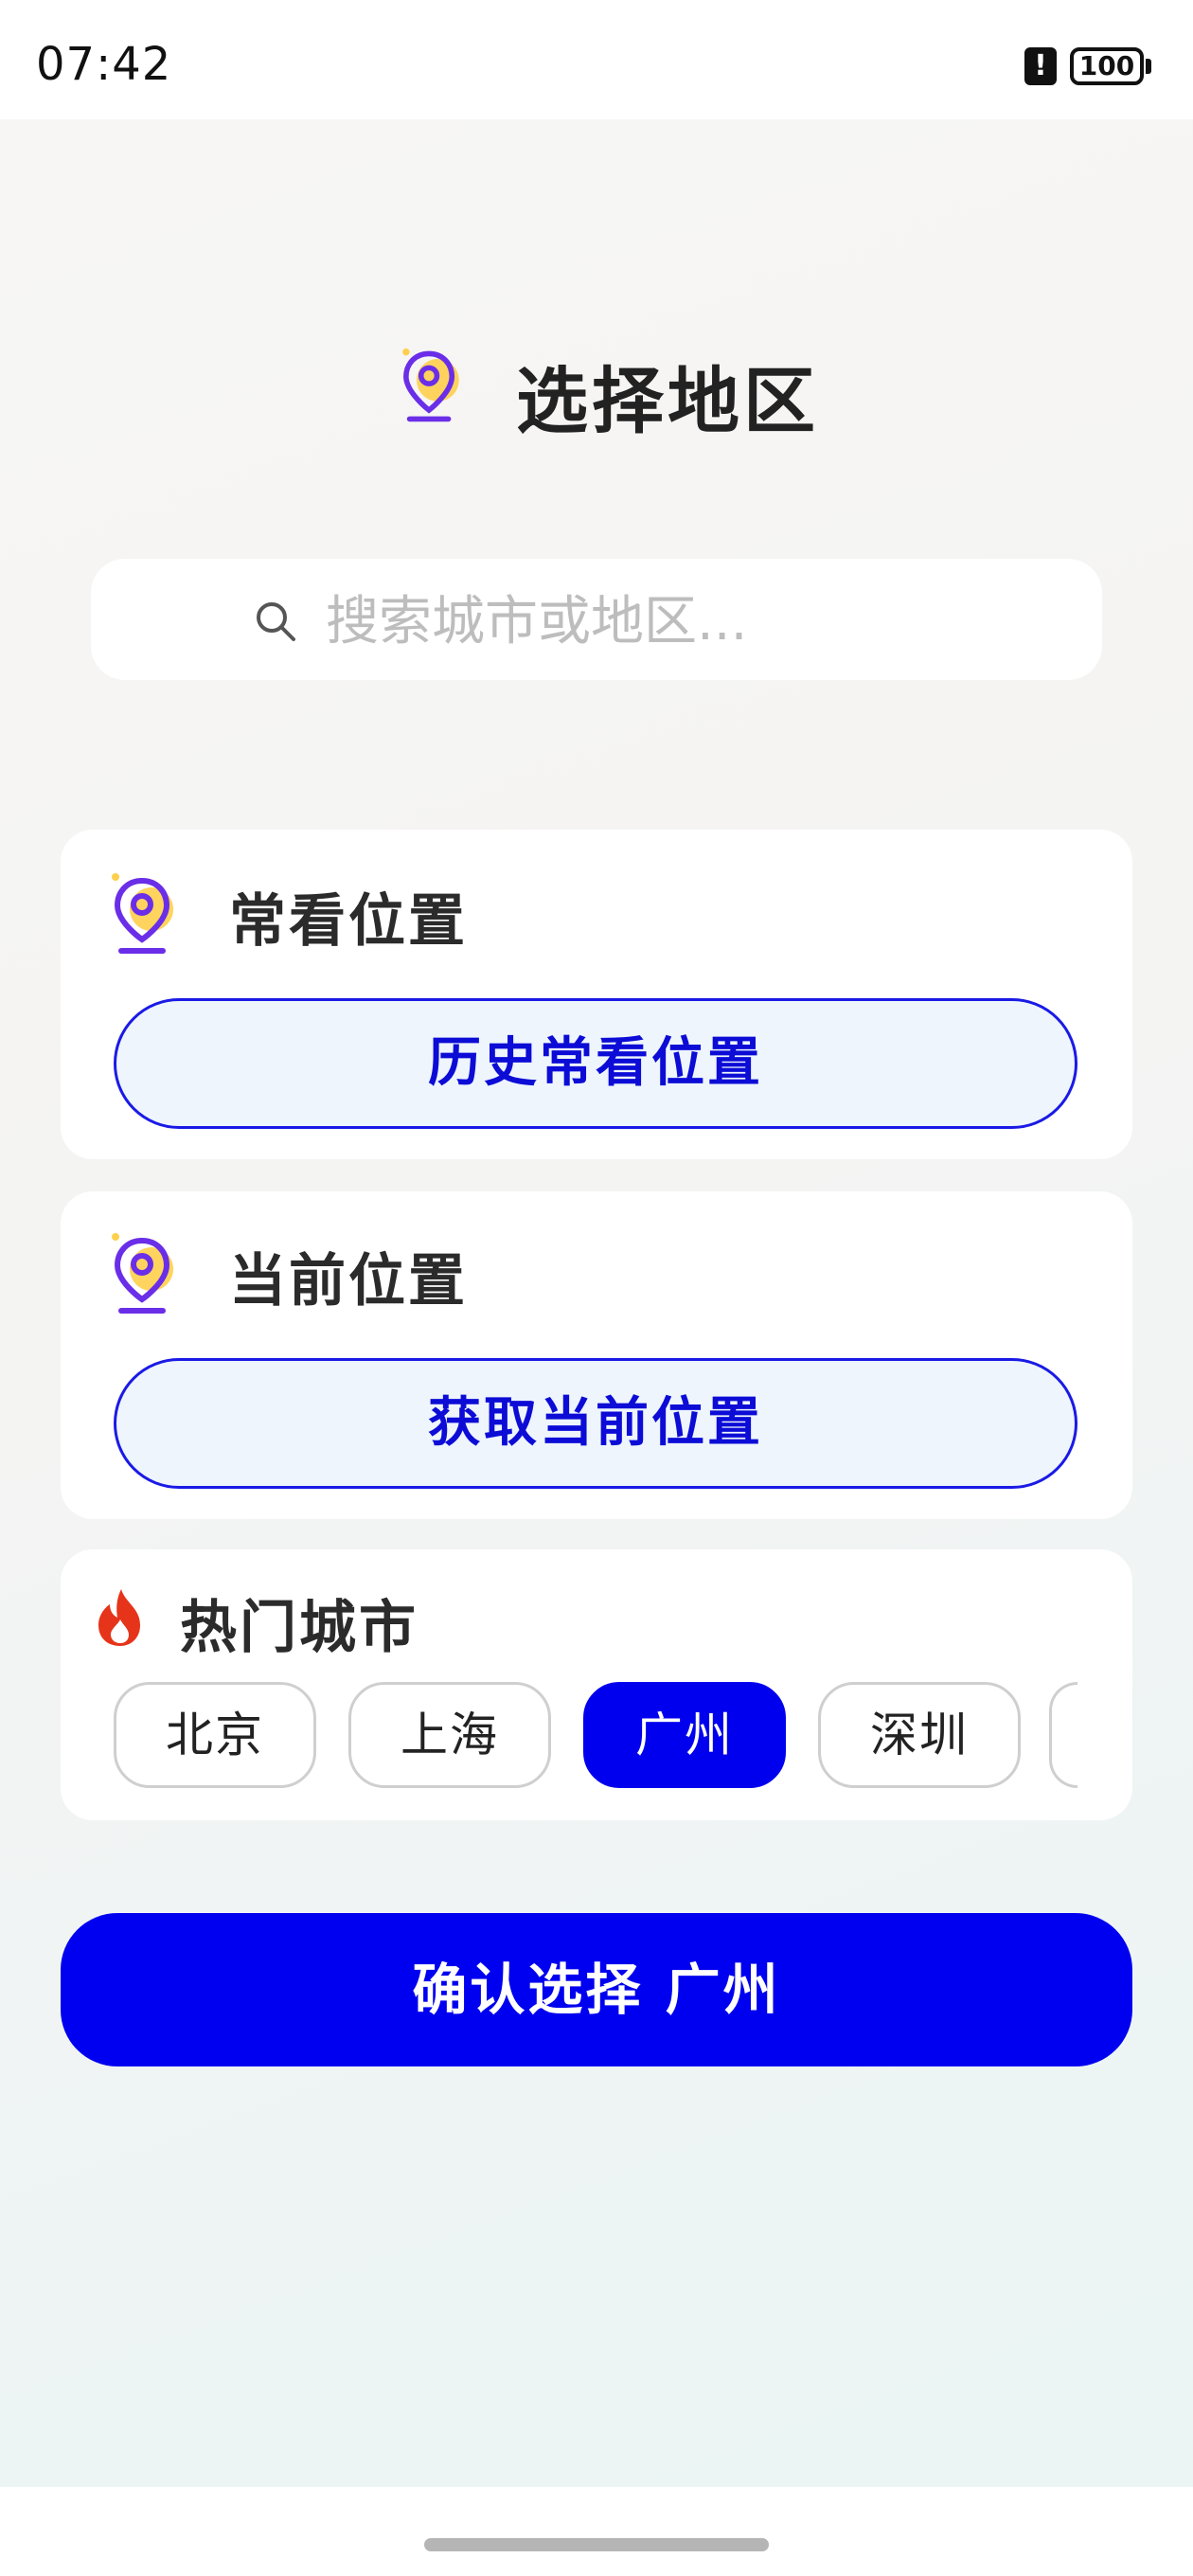  What do you see at coordinates (299, 1628) in the screenshot?
I see `hot-cities-title: 热门城市` at bounding box center [299, 1628].